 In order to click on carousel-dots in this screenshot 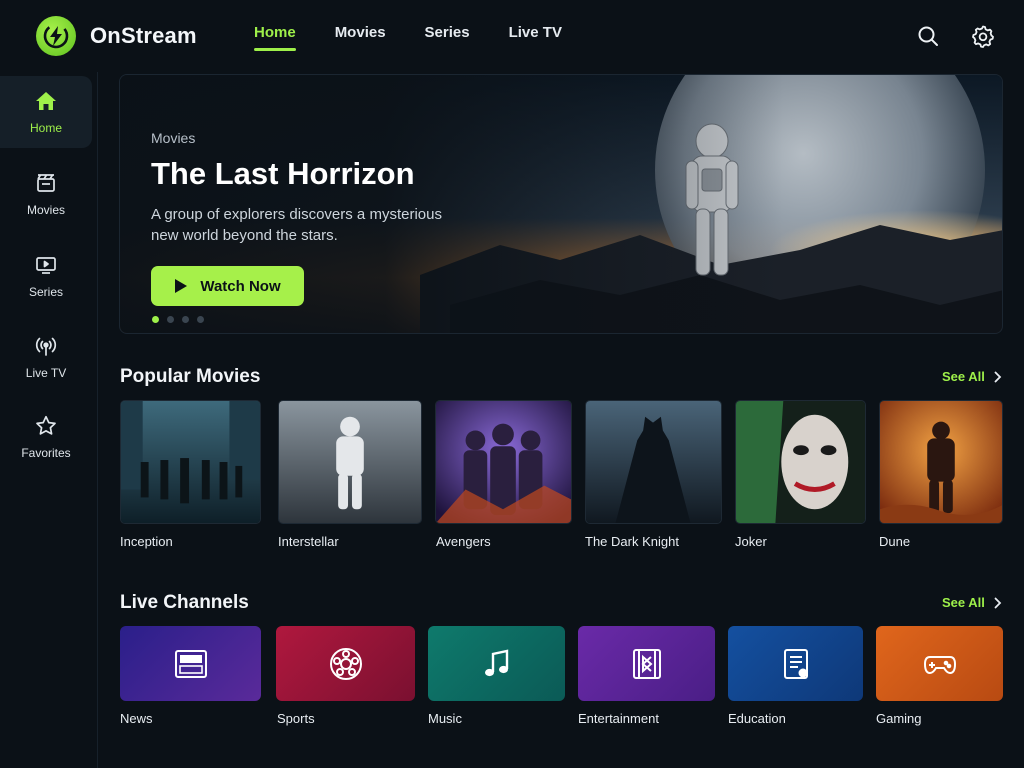, I will do `click(182, 319)`.